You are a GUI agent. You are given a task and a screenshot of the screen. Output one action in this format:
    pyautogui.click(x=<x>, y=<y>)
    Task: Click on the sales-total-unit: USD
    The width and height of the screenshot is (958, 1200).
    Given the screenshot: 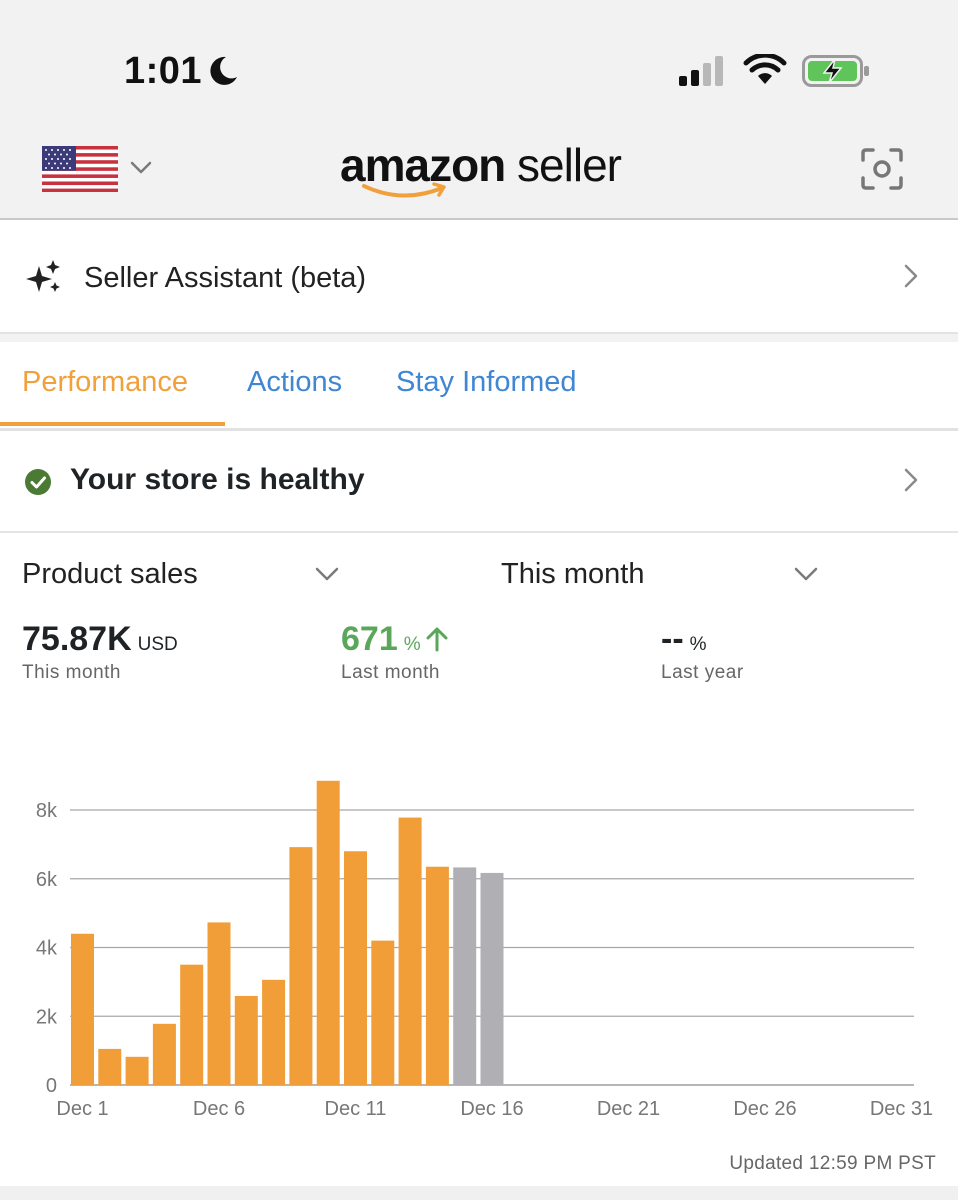 What is the action you would take?
    pyautogui.click(x=157, y=644)
    